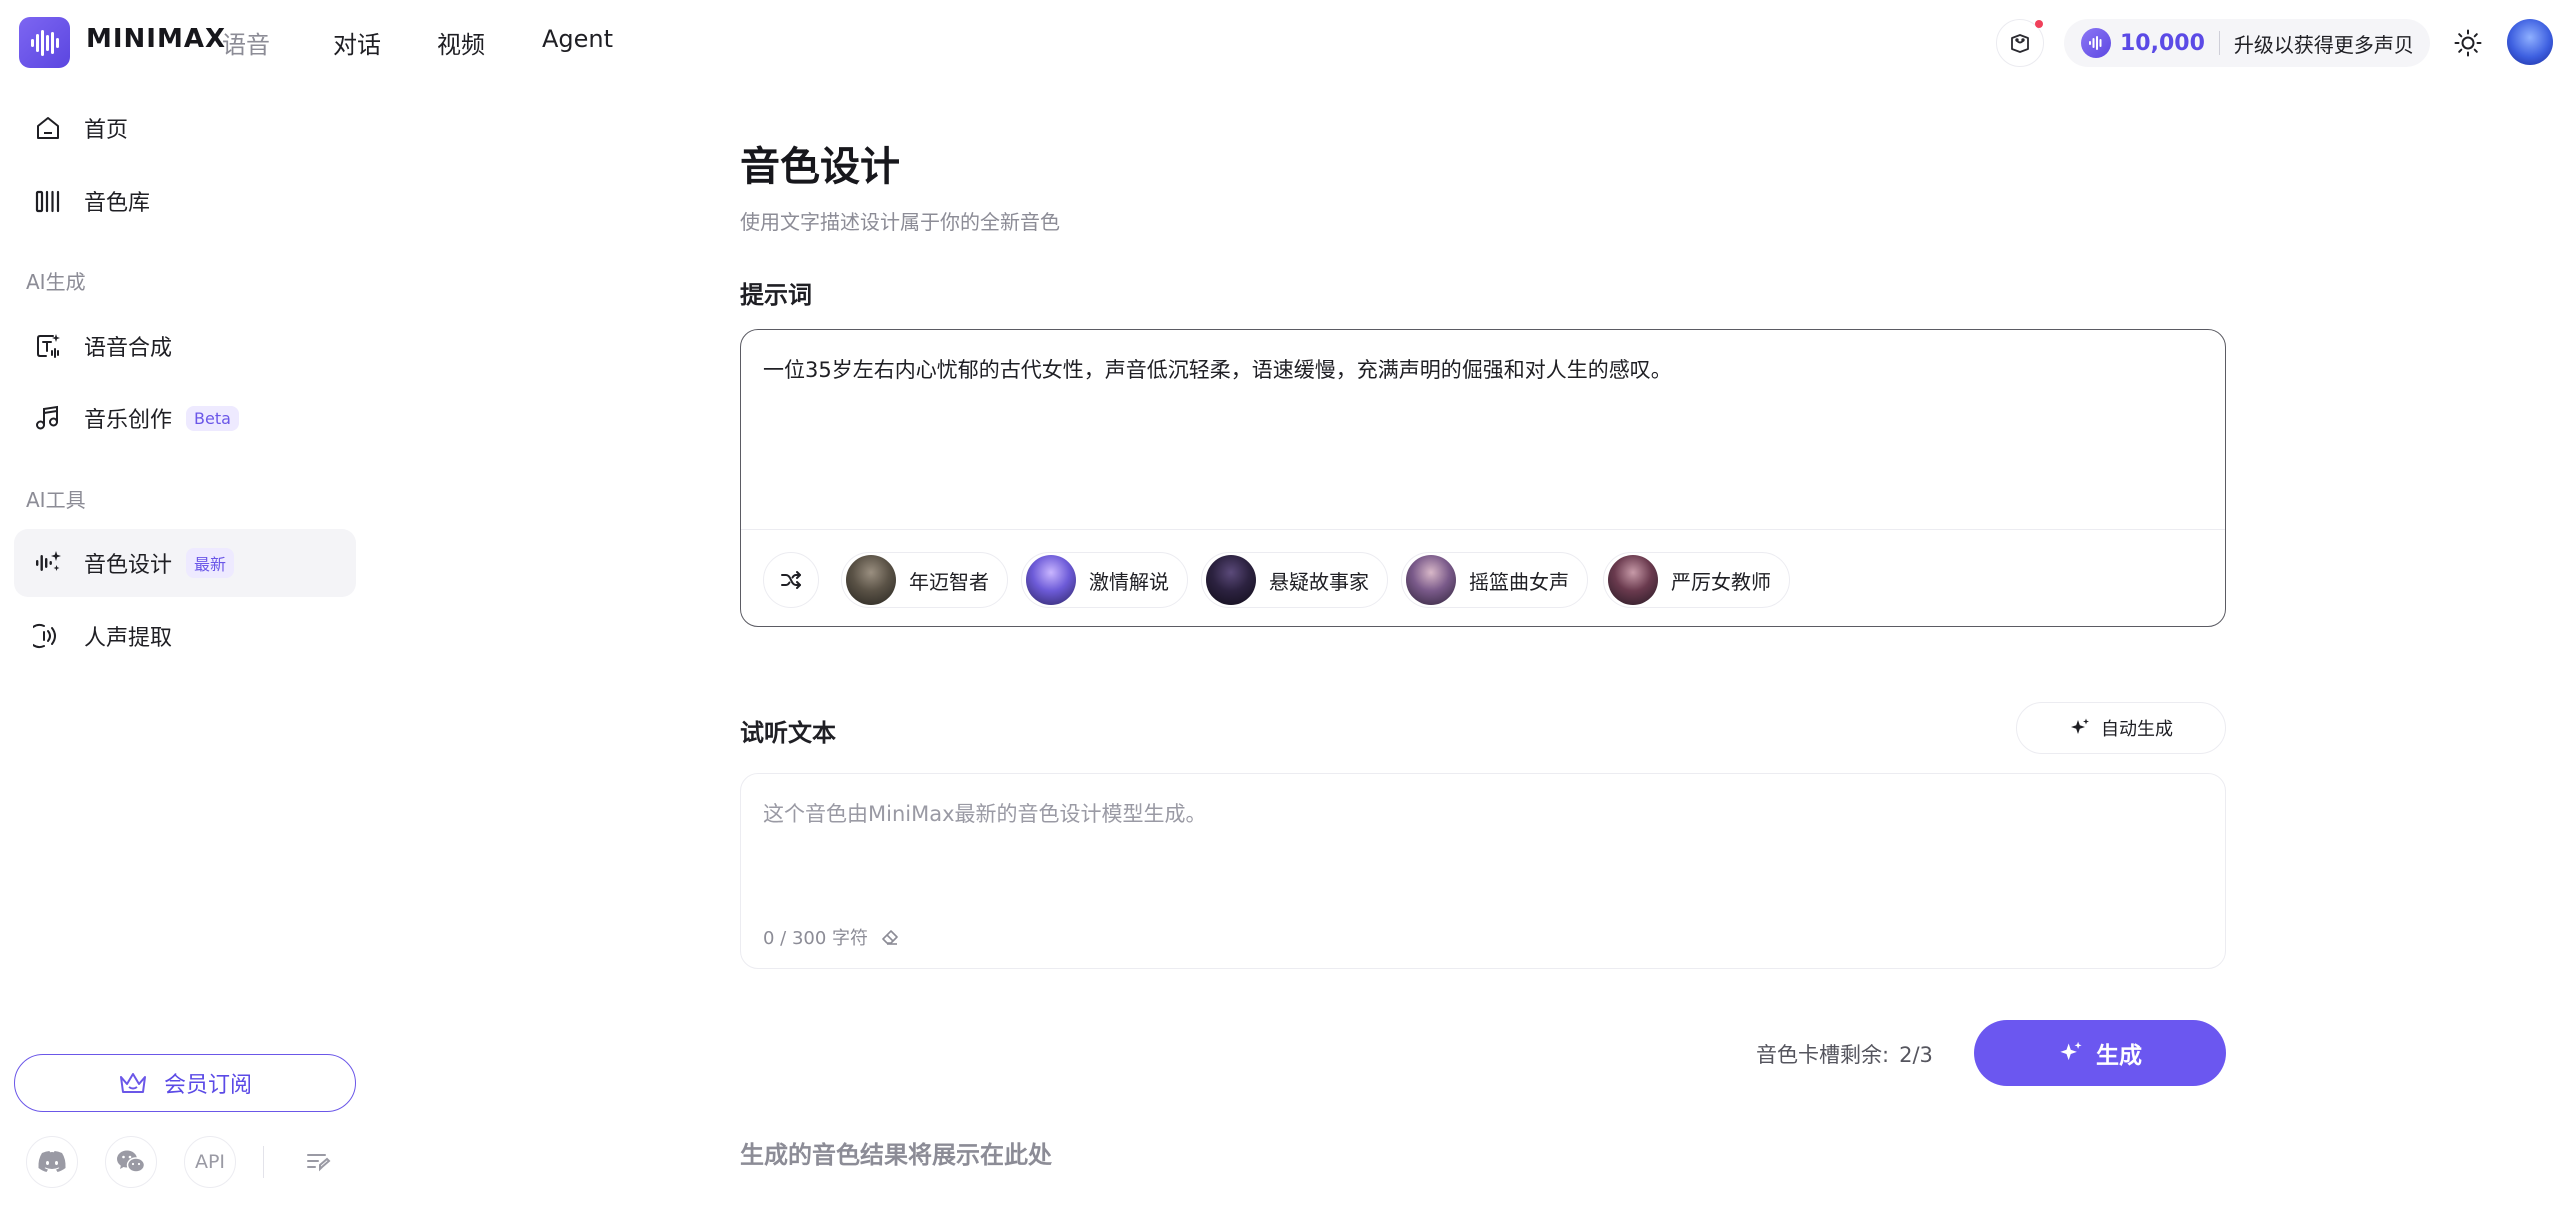  I want to click on result-placeholder: 生成的音色结果将展示在此处, so click(896, 1155).